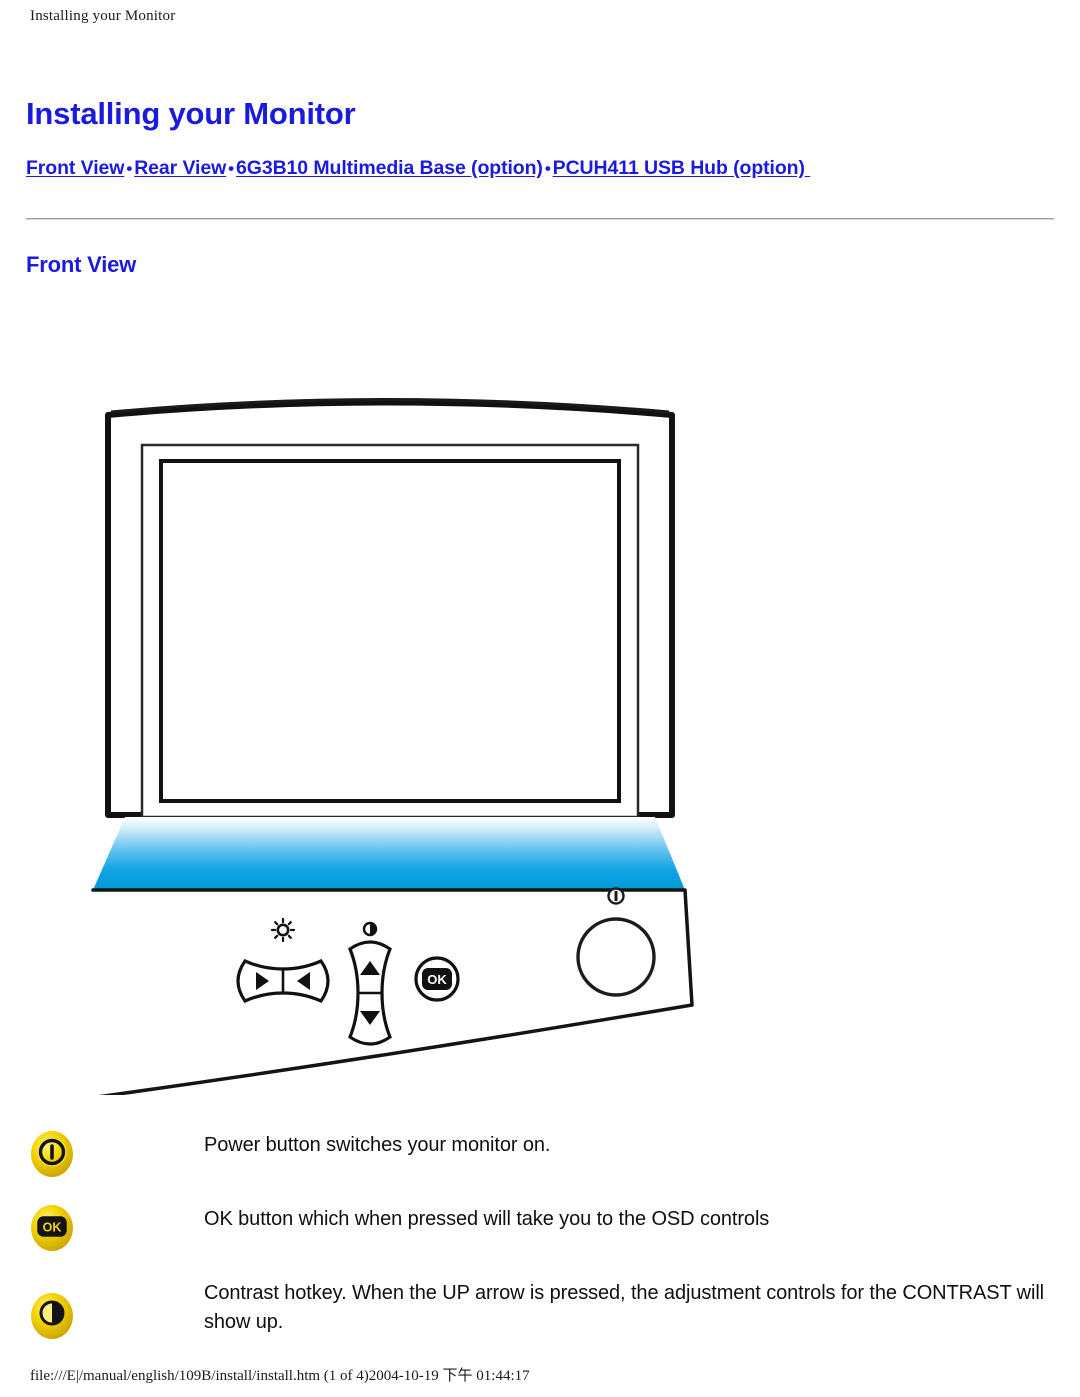 The width and height of the screenshot is (1080, 1397). What do you see at coordinates (540, 218) in the screenshot?
I see `horizontal-divider` at bounding box center [540, 218].